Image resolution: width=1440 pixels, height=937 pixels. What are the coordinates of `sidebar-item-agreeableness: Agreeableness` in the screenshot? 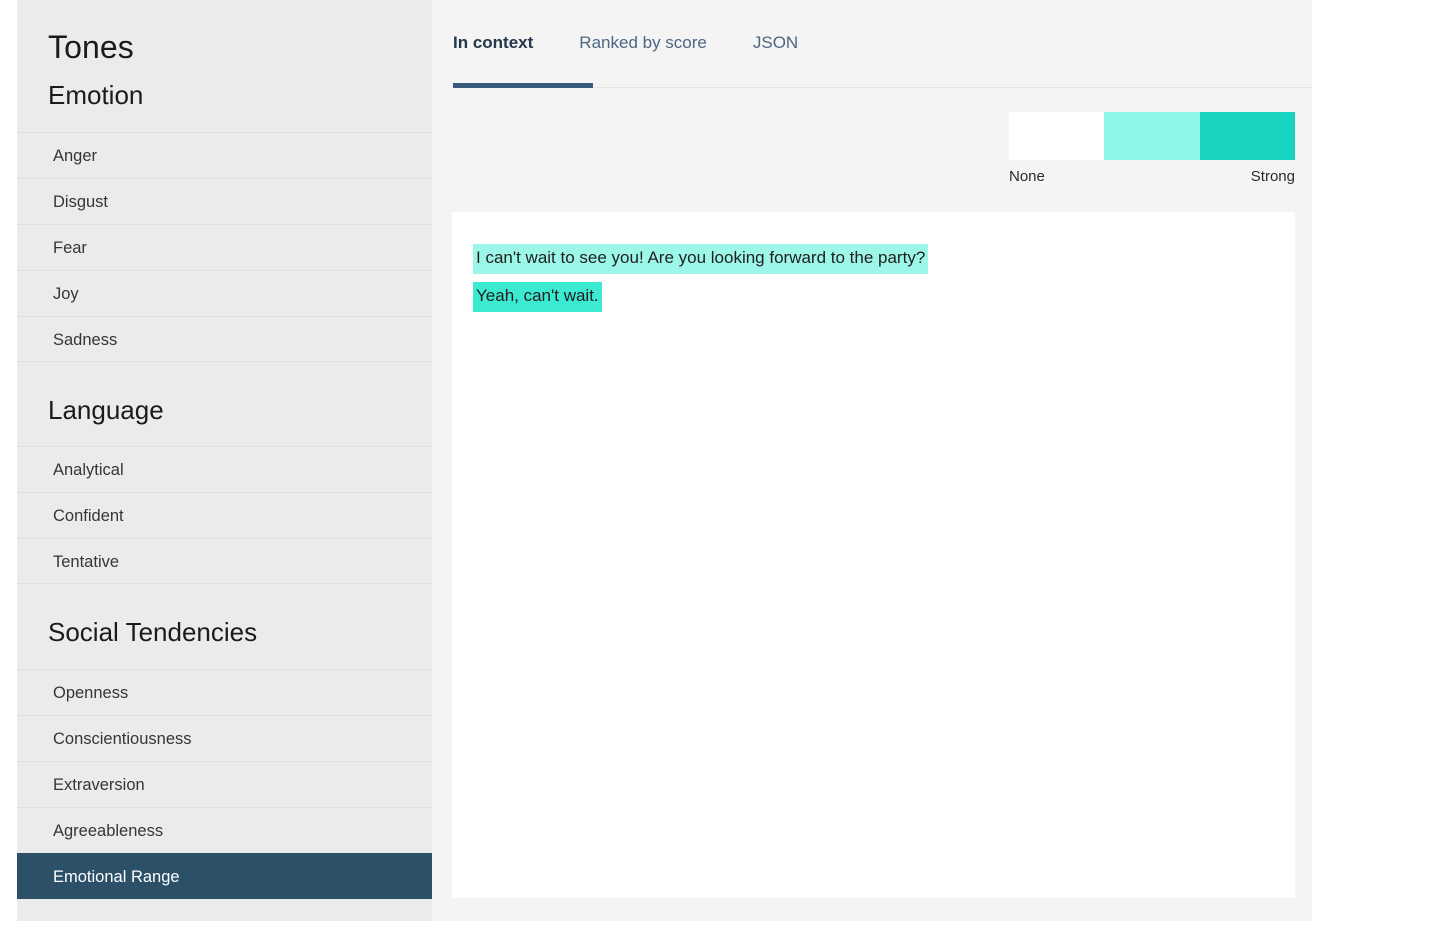 It's located at (224, 829).